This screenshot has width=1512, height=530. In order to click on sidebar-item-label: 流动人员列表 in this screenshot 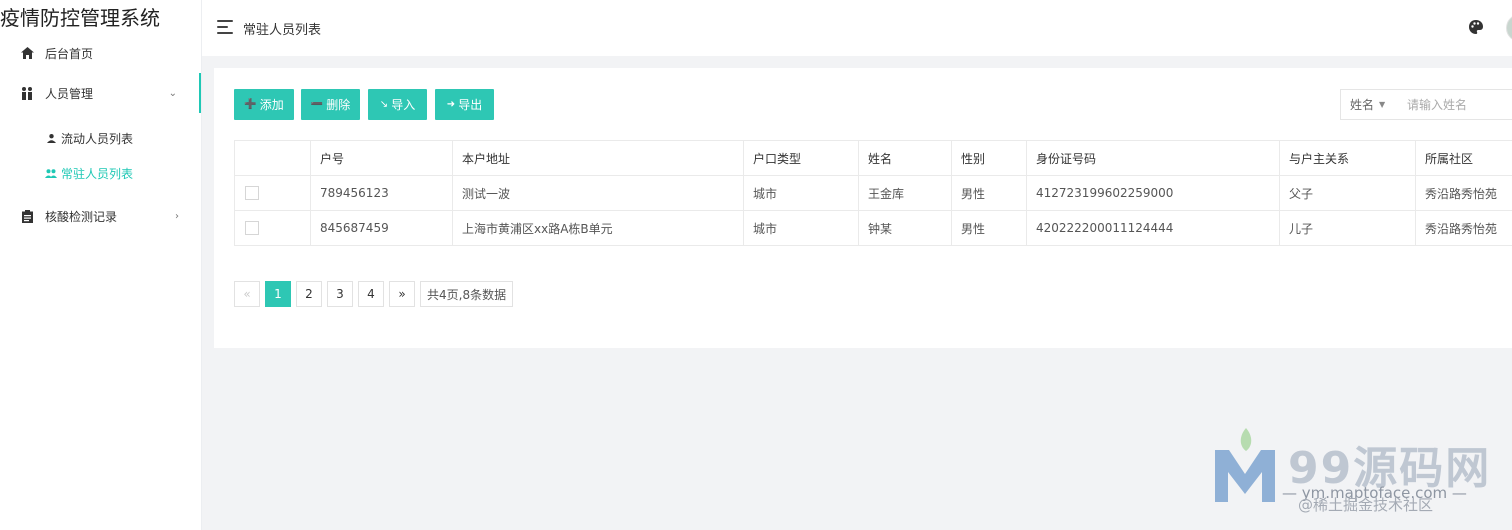, I will do `click(97, 138)`.